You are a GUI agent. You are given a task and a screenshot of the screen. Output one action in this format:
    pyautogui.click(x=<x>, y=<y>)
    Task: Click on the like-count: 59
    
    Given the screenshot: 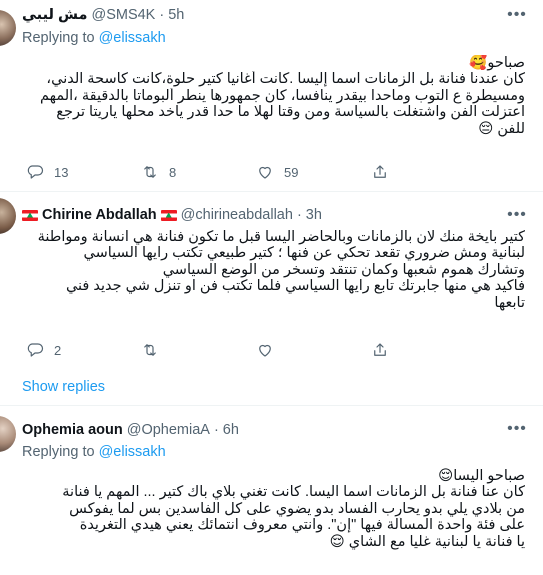 What is the action you would take?
    pyautogui.click(x=291, y=172)
    